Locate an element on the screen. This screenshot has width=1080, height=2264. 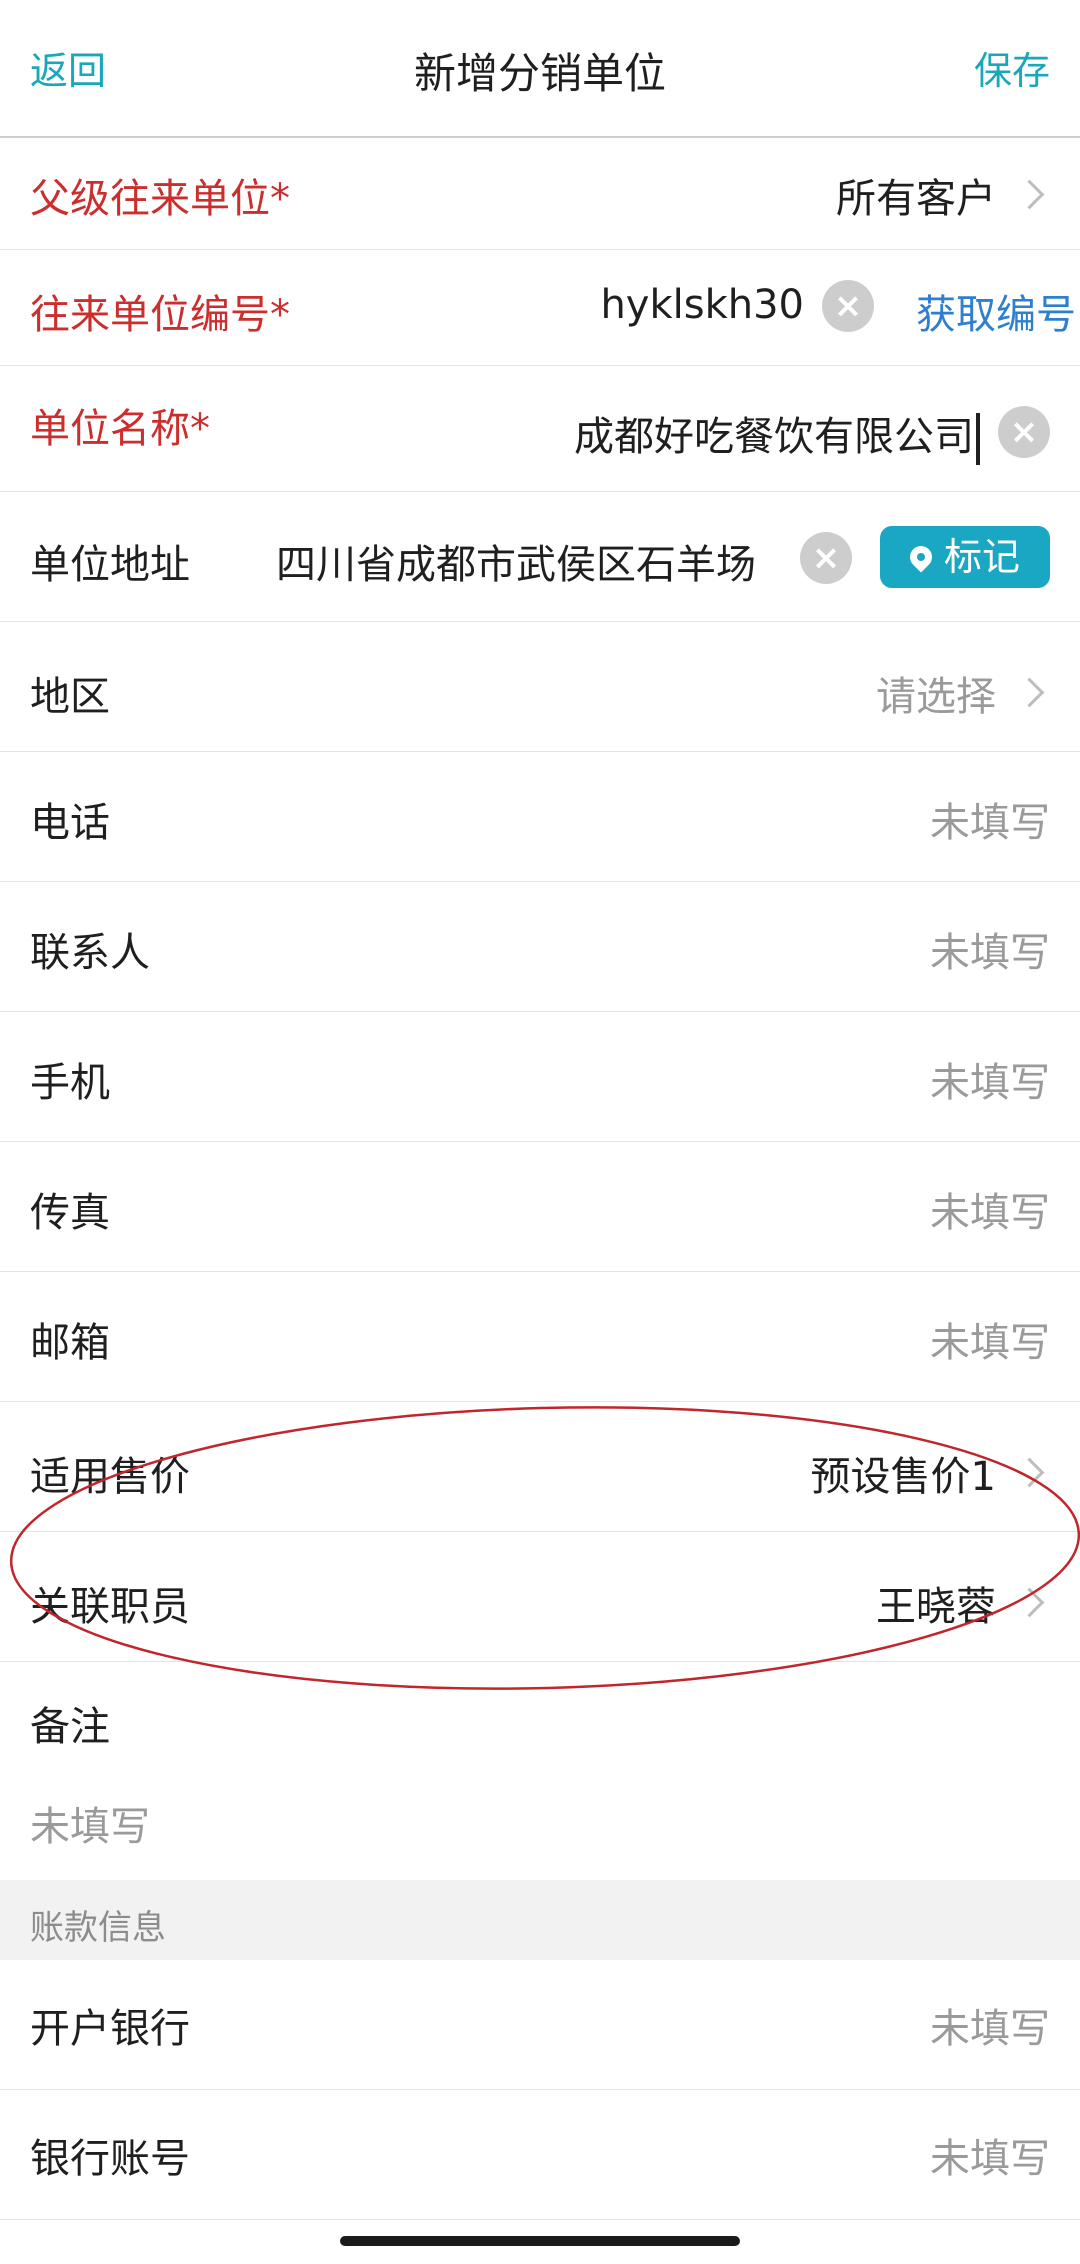
mobile-input: 未填写 is located at coordinates (990, 1079).